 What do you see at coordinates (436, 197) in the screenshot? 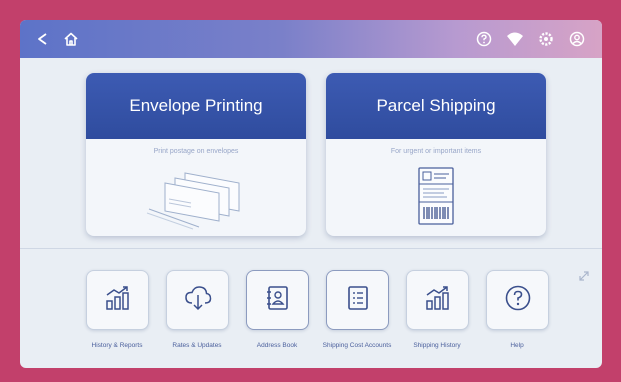
I see `shipping-label-illustration` at bounding box center [436, 197].